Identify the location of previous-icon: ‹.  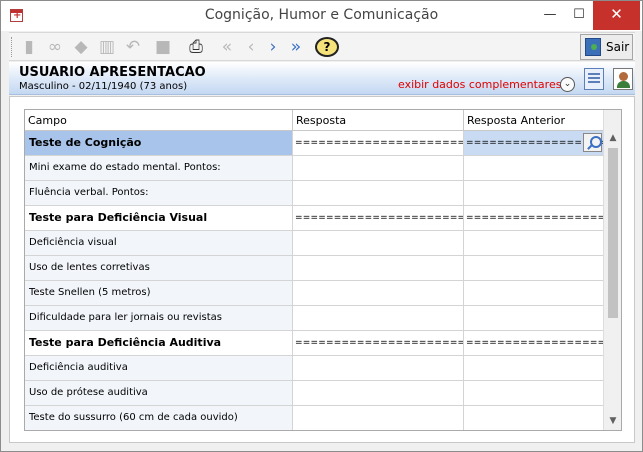
(251, 47).